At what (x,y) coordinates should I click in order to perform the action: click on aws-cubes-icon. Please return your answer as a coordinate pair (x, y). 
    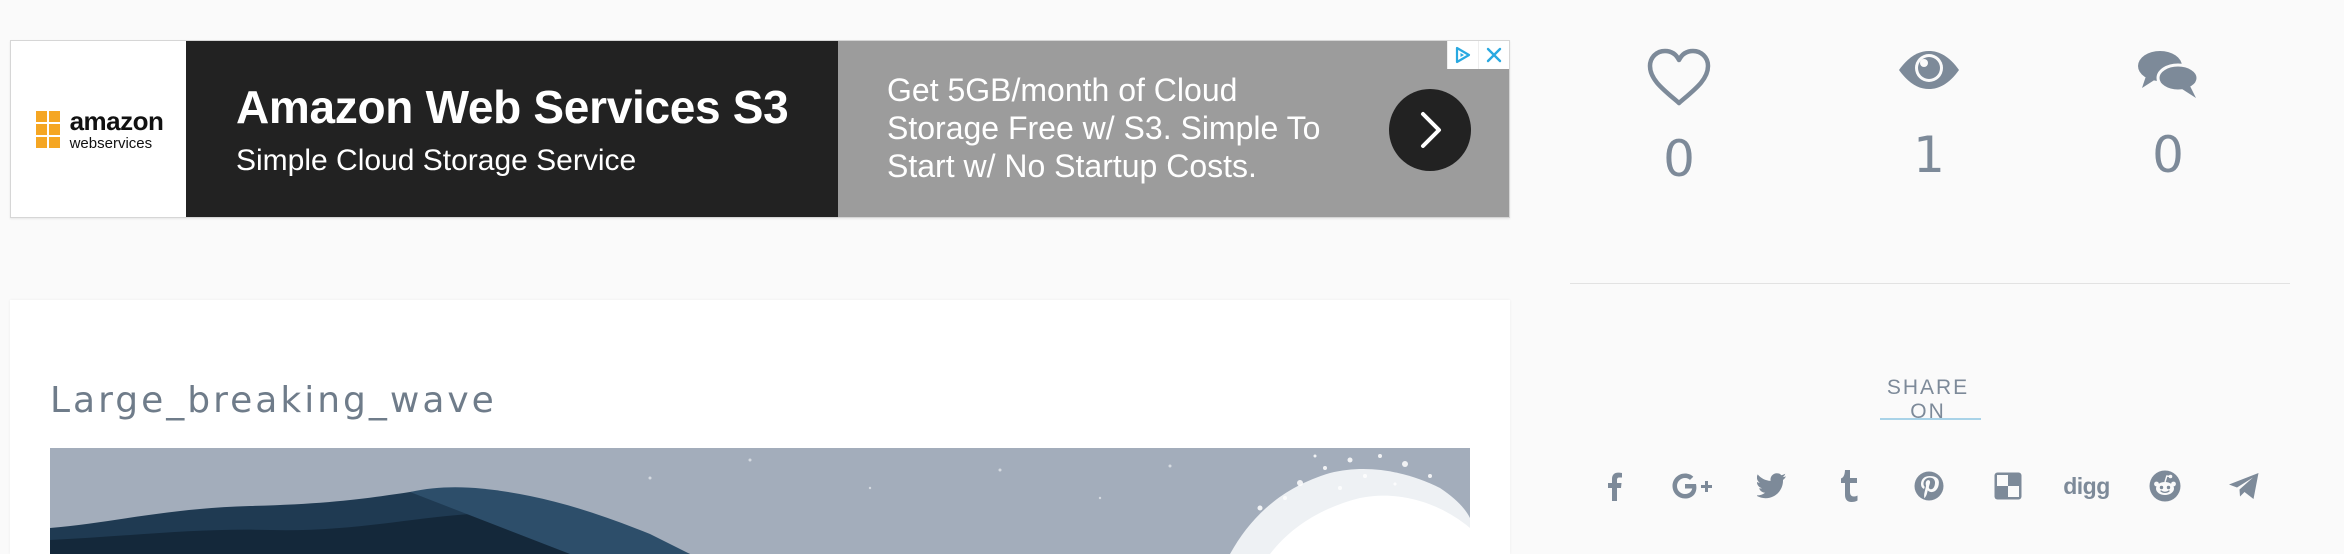
    Looking at the image, I should click on (49, 129).